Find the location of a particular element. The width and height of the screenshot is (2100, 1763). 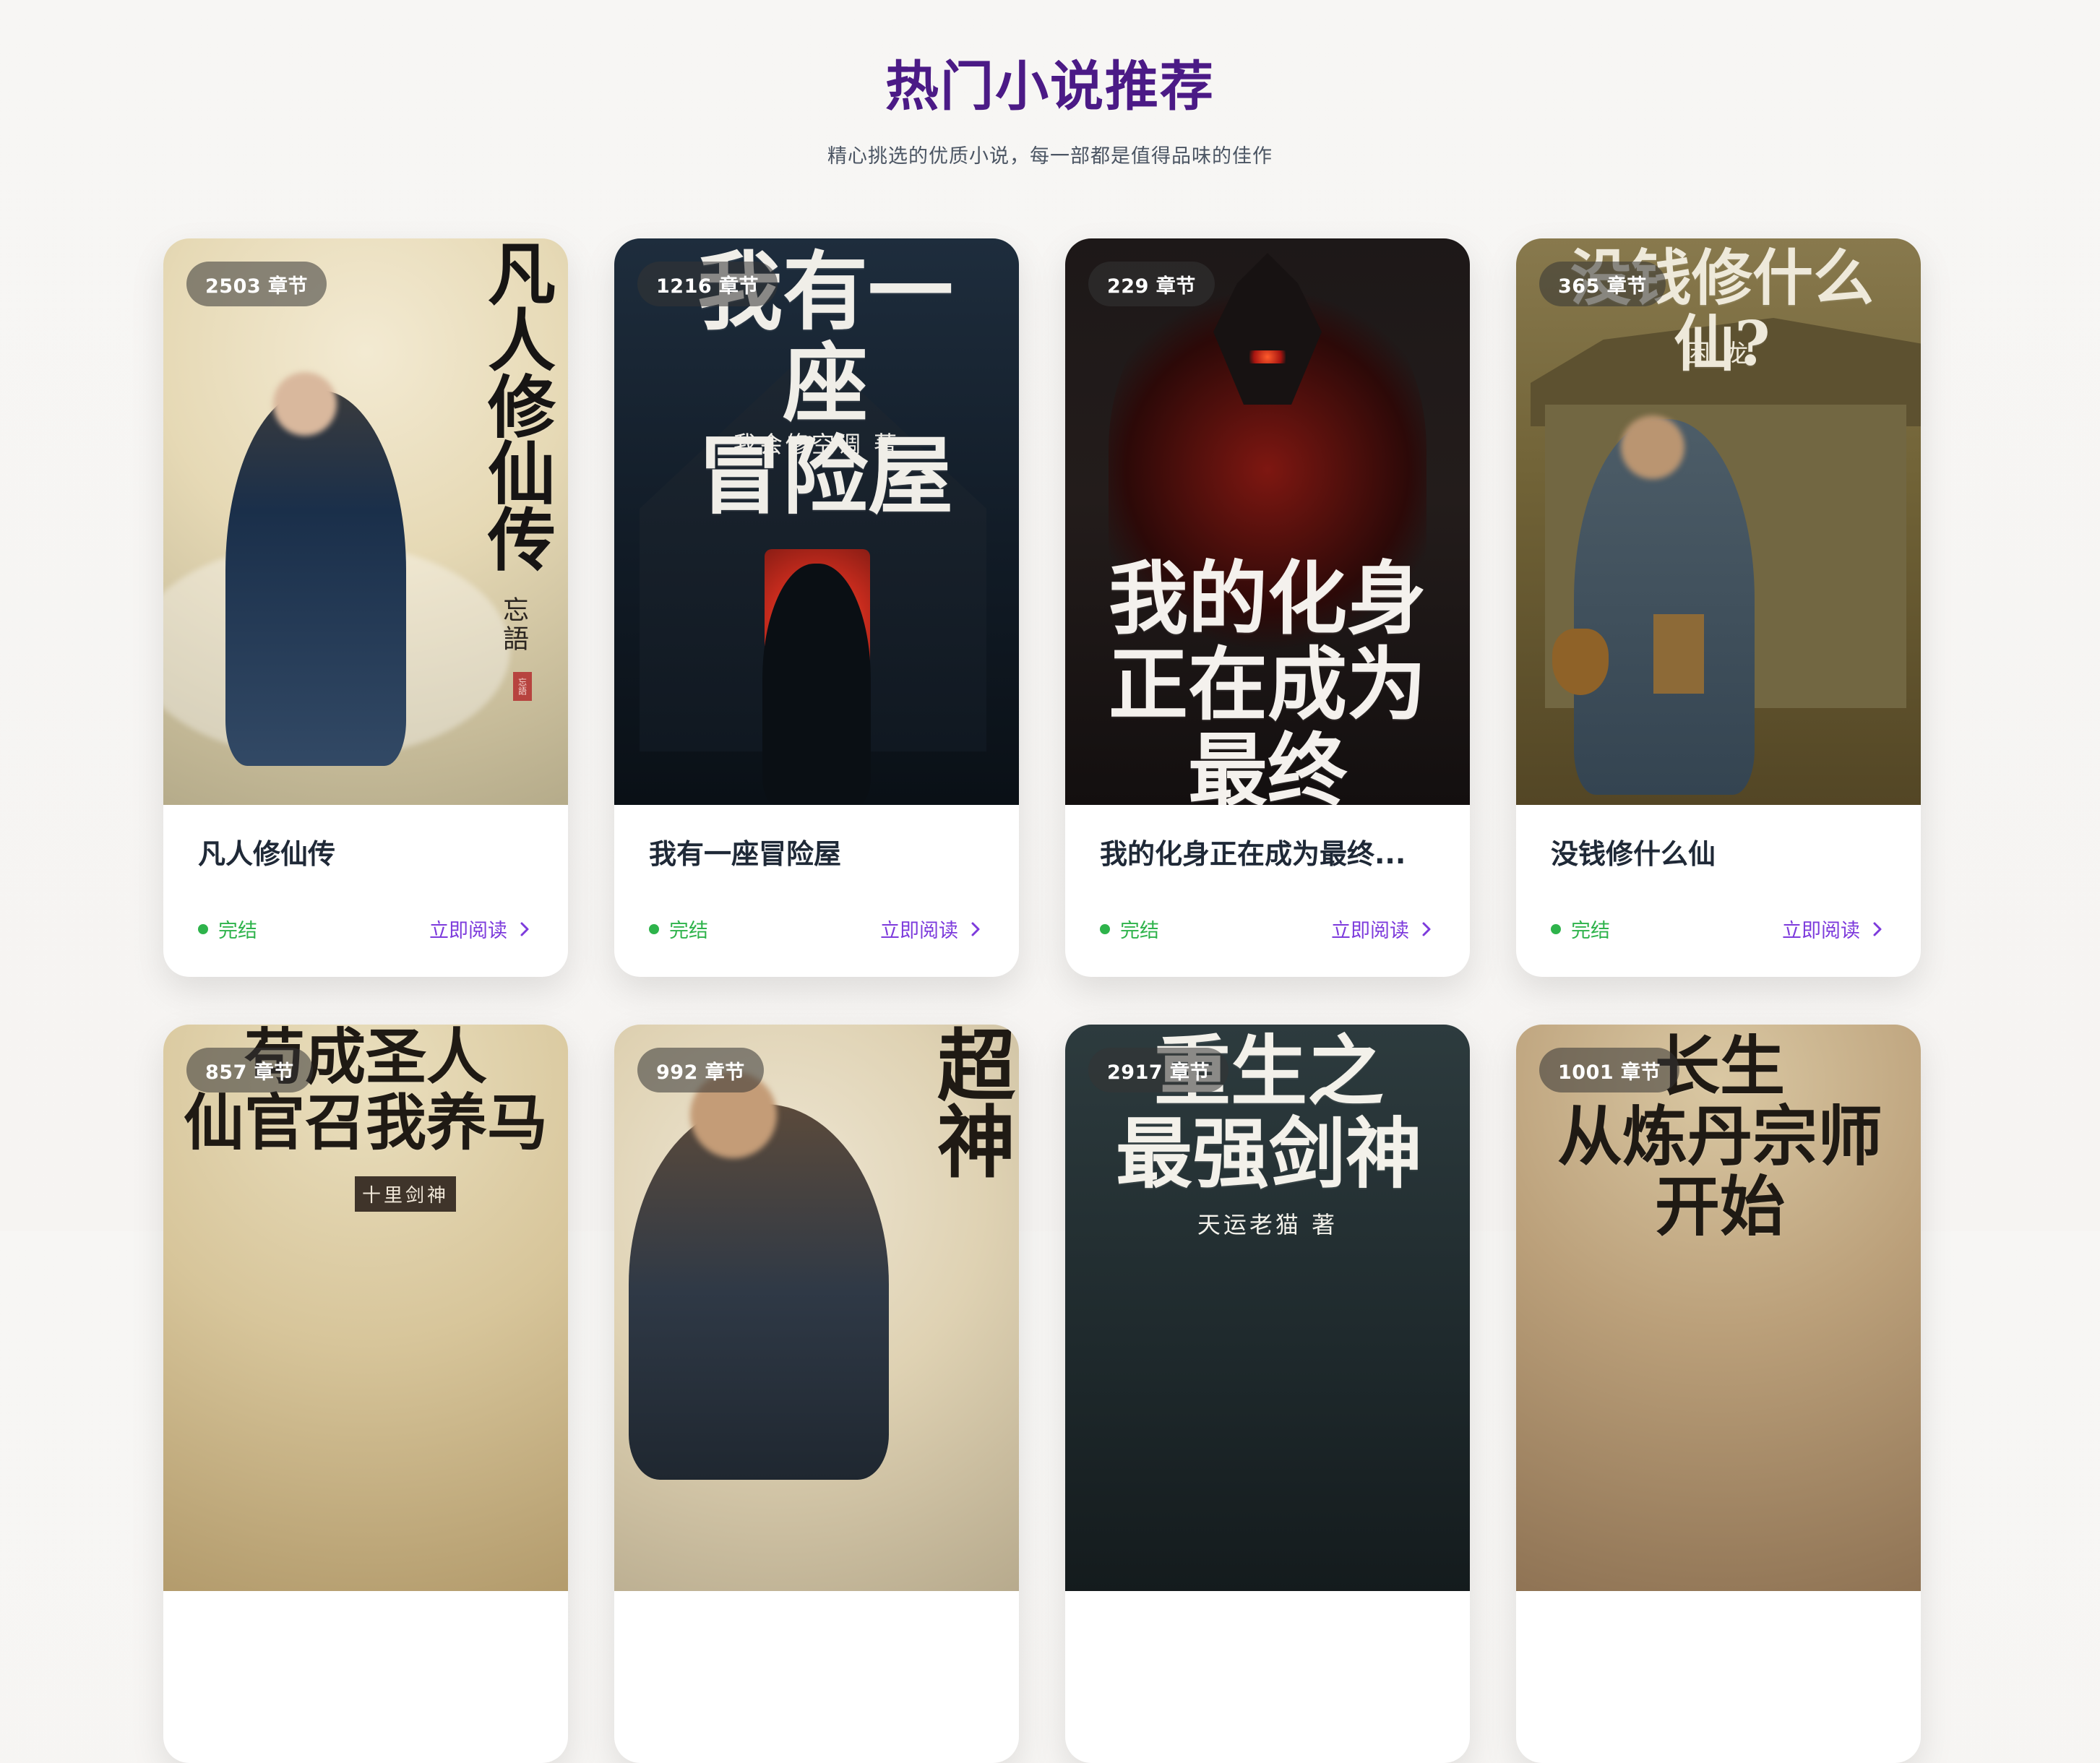

book-cover: 苟成圣人 仙官召我养马 十里剑神 857 章节 is located at coordinates (365, 1308).